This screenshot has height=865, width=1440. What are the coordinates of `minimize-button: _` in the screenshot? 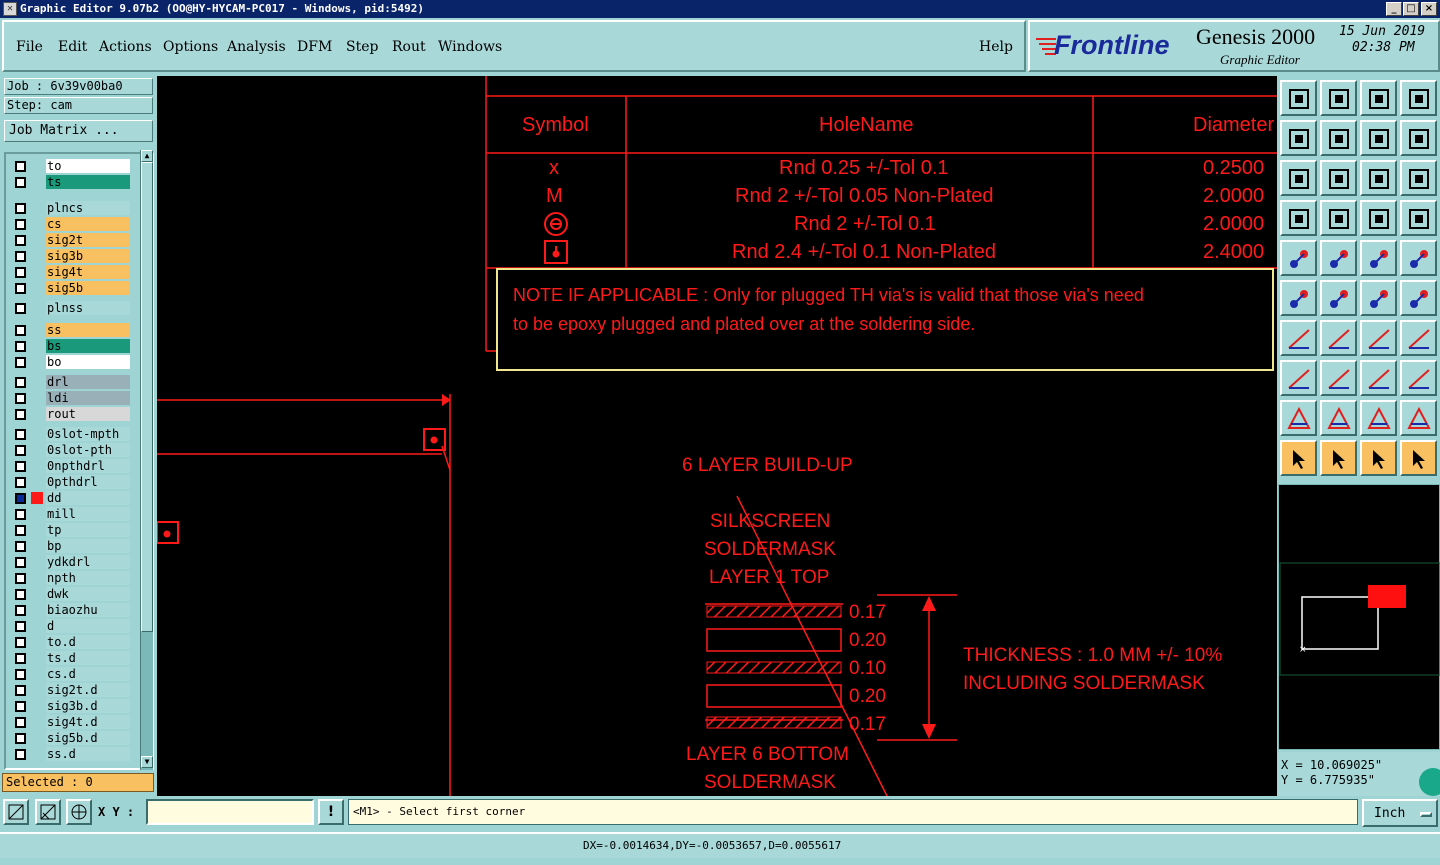 It's located at (1394, 9).